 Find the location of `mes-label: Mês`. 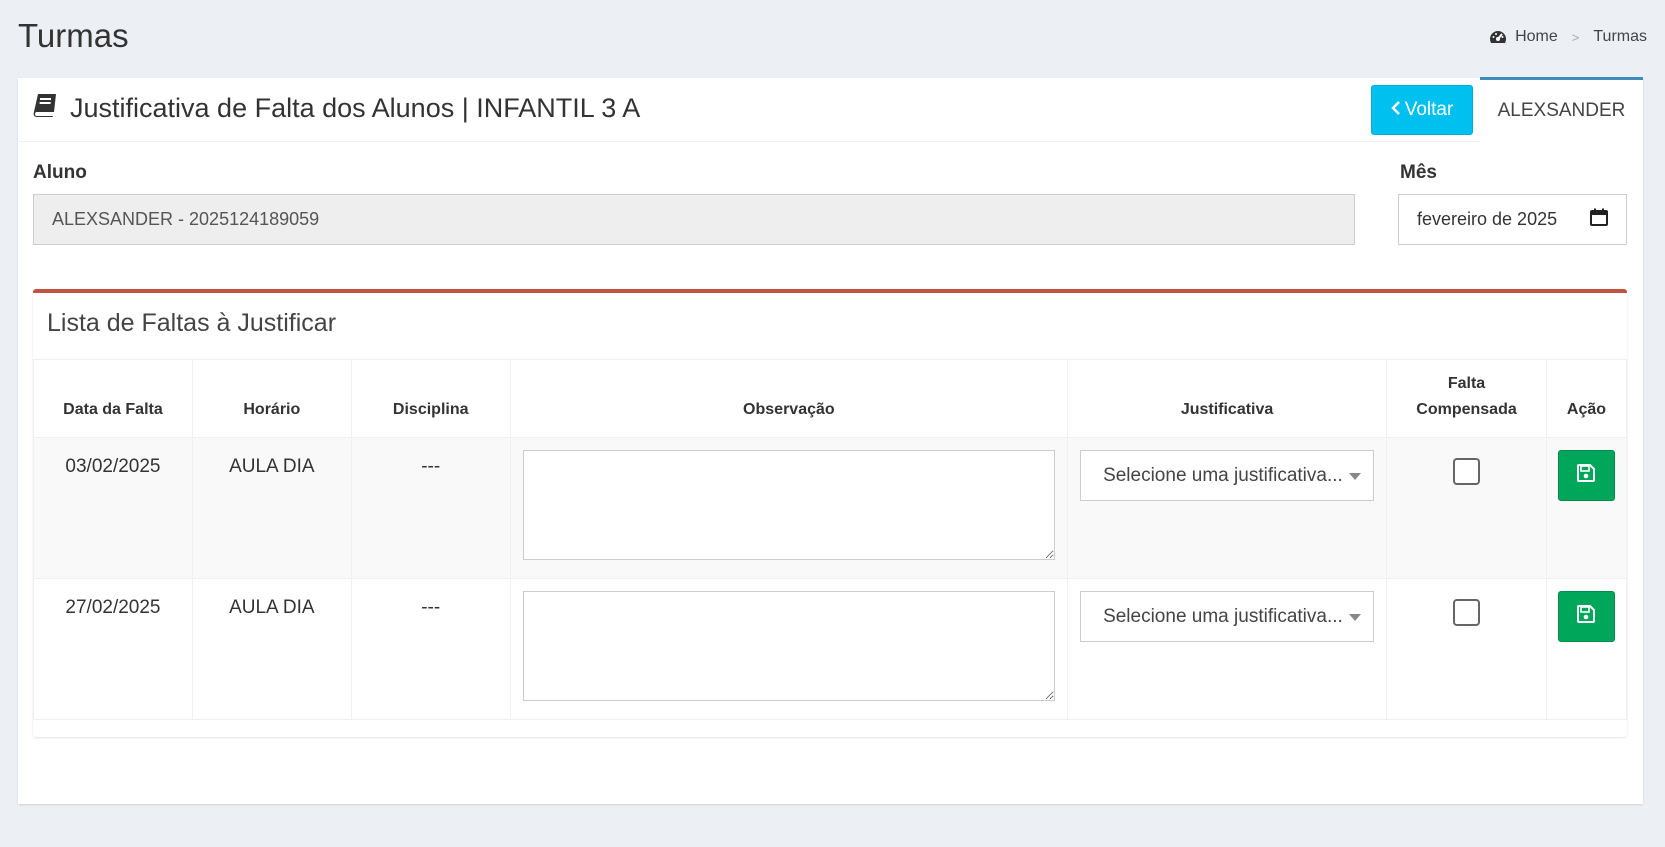

mes-label: Mês is located at coordinates (1418, 172).